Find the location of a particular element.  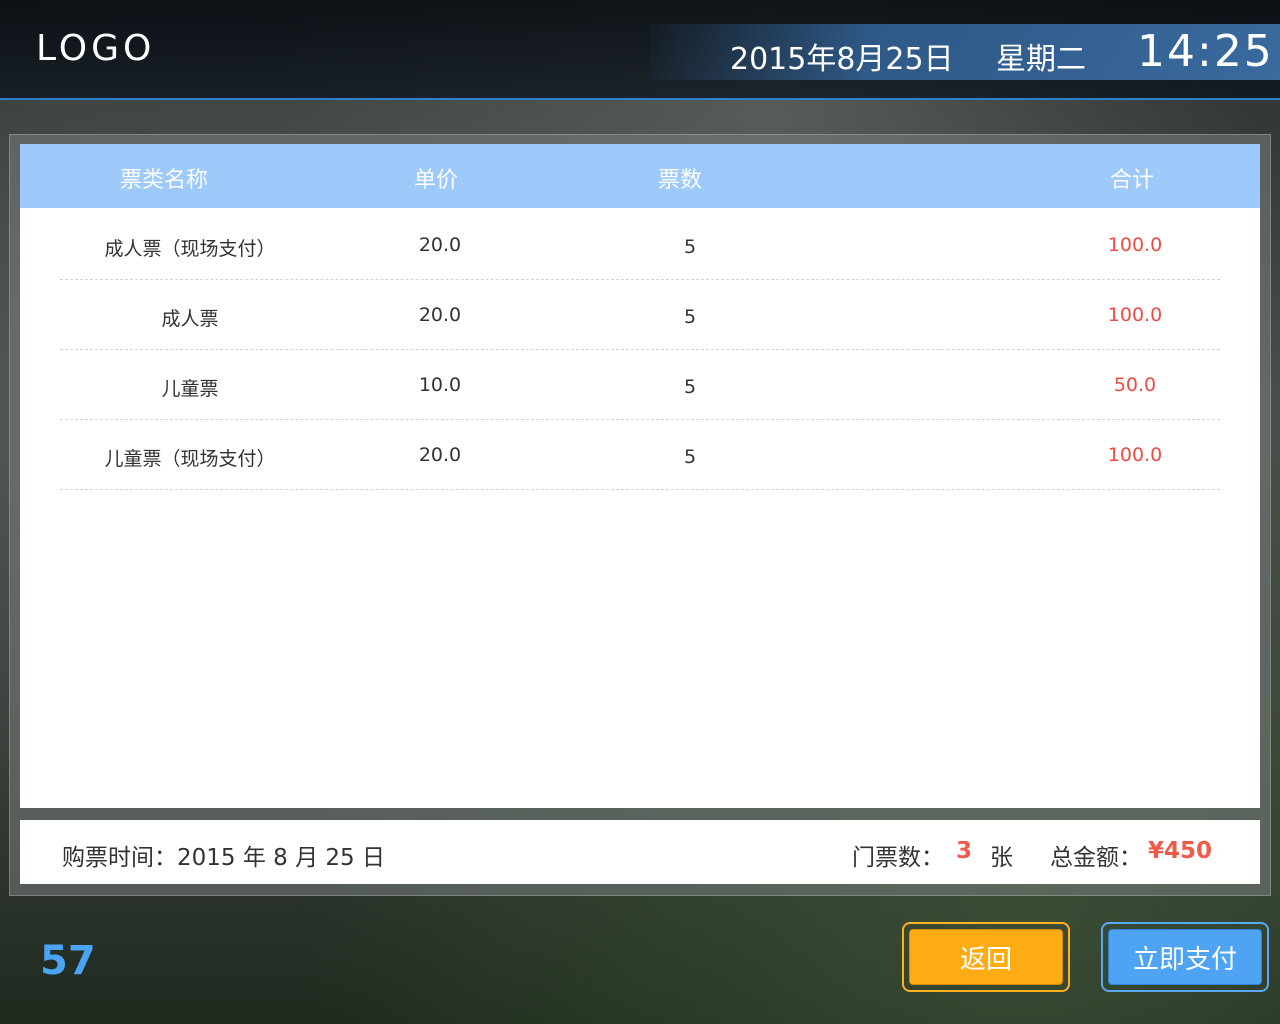

date-bar: 2015年8月25日 星期二 14:25 is located at coordinates (965, 52).